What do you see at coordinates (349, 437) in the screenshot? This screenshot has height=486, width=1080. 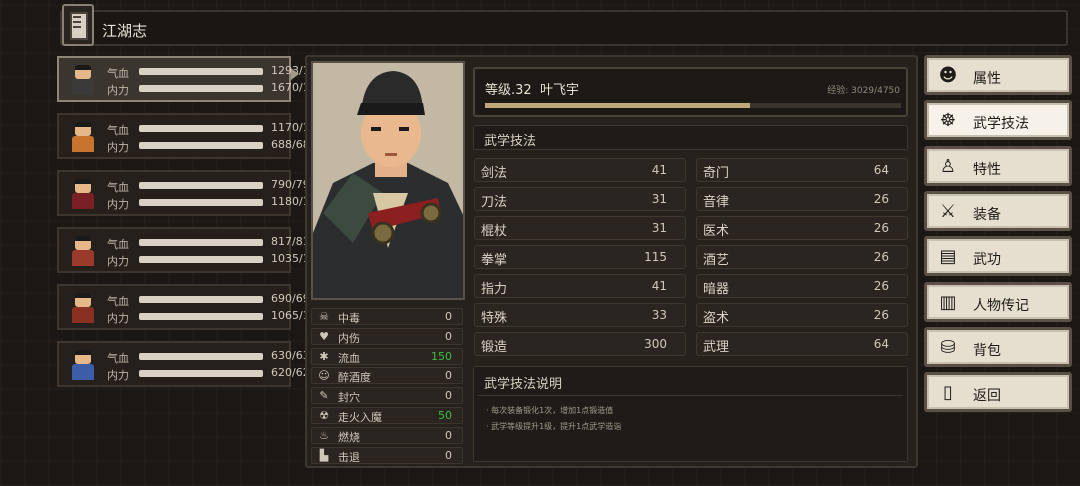 I see `status-effect-name: 燃烧` at bounding box center [349, 437].